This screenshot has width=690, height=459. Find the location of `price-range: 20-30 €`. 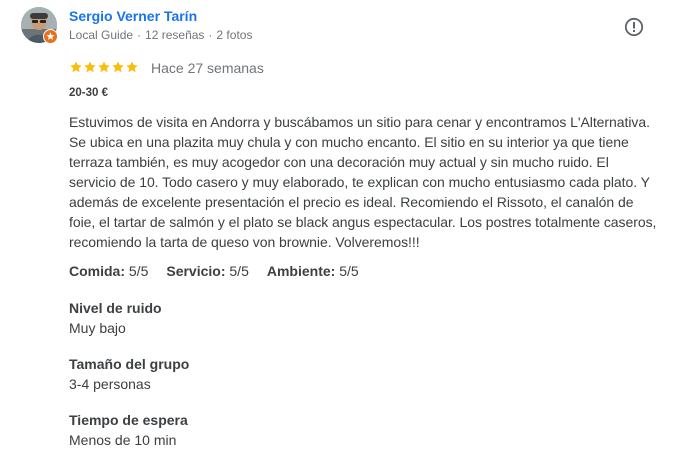

price-range: 20-30 € is located at coordinates (89, 93).